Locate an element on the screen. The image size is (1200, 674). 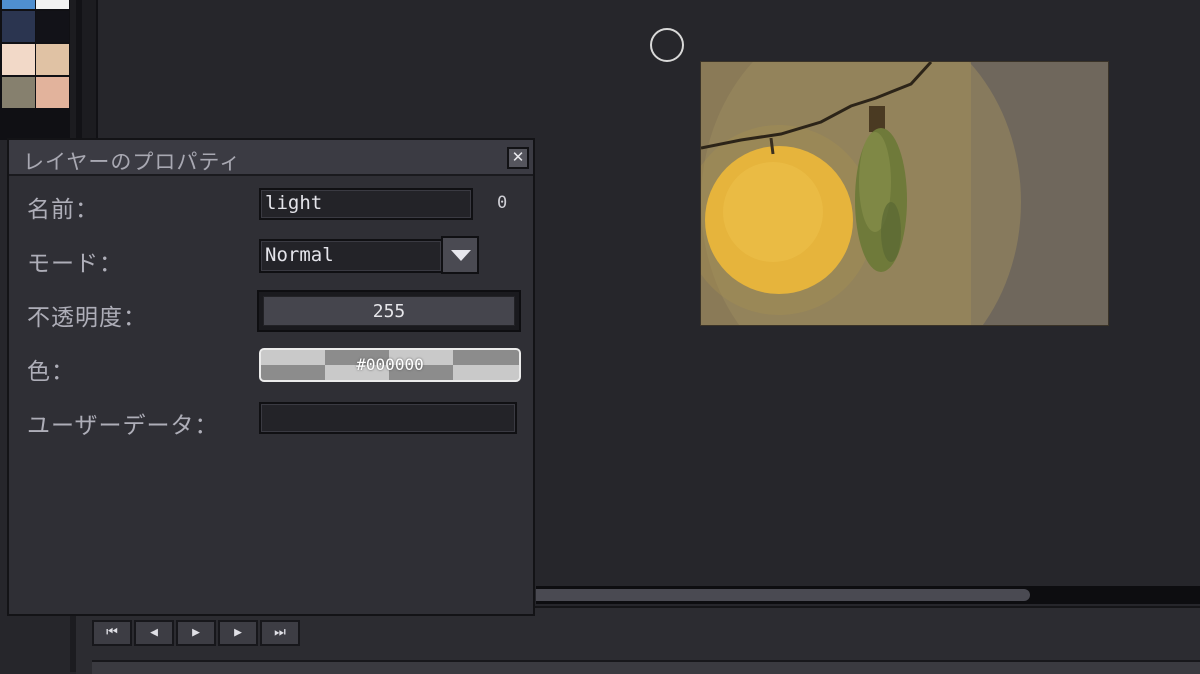
color-field: #000000 is located at coordinates (390, 365).